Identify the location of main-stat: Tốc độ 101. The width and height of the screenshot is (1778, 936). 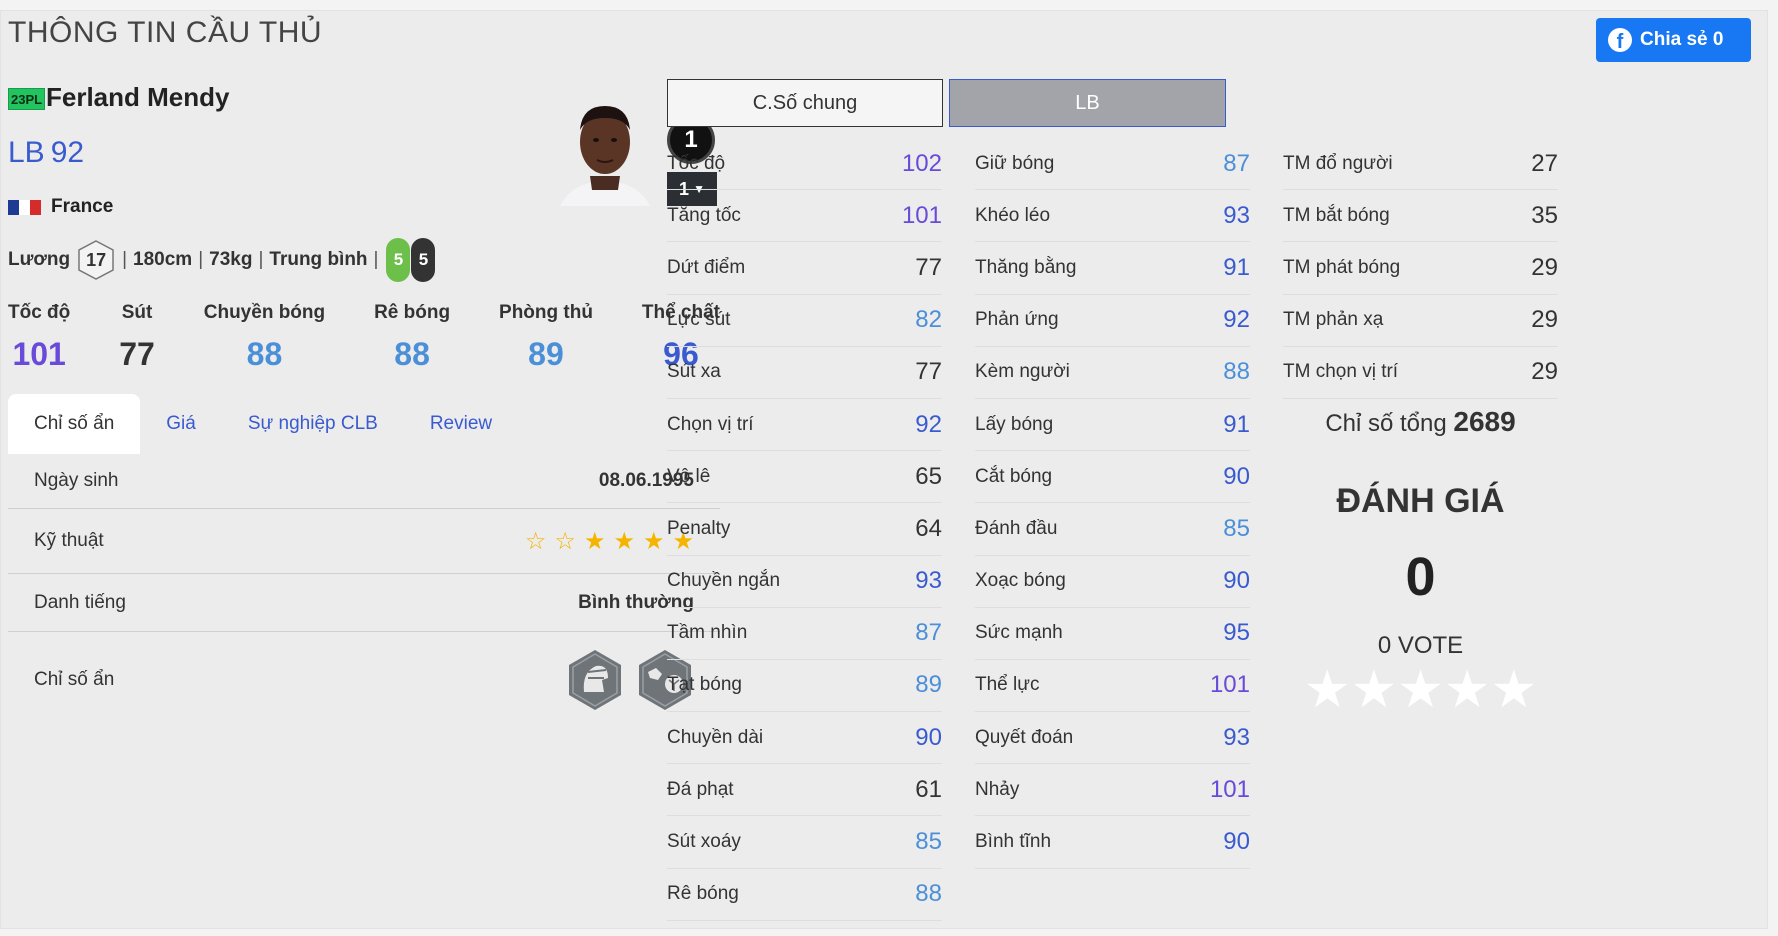
(39, 337).